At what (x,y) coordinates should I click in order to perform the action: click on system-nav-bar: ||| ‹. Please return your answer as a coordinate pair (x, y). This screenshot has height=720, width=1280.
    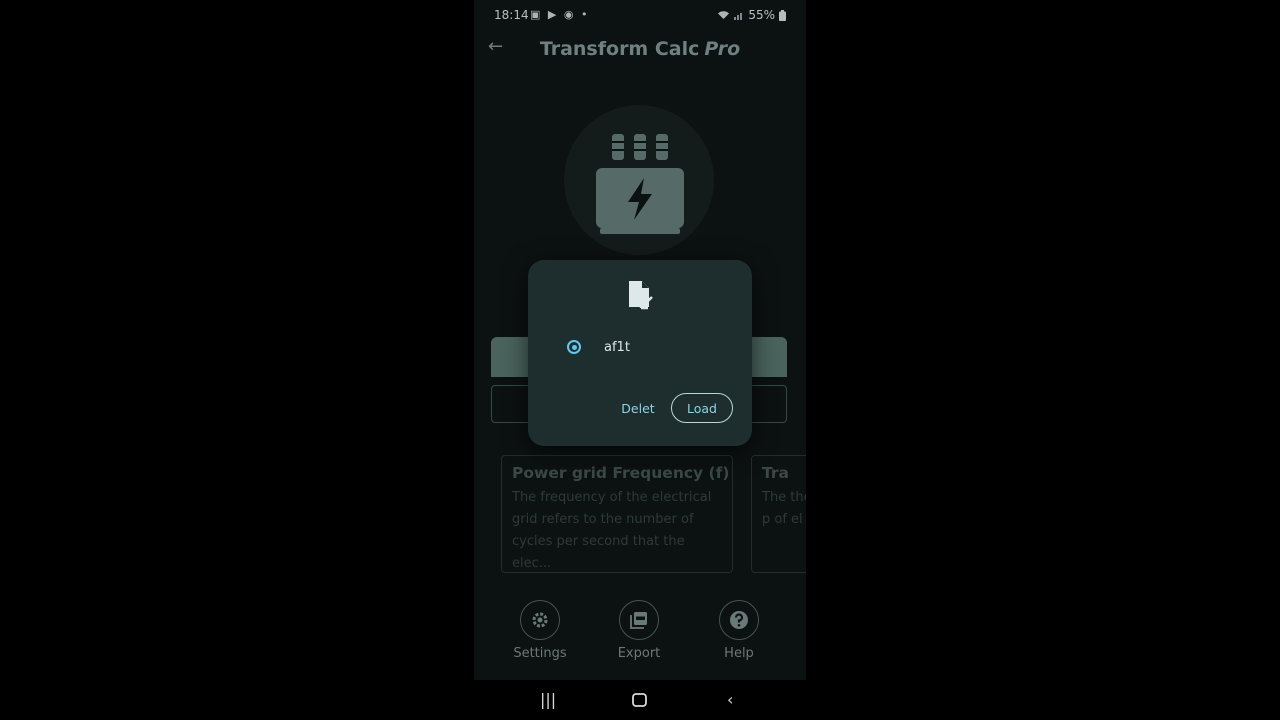
    Looking at the image, I should click on (640, 700).